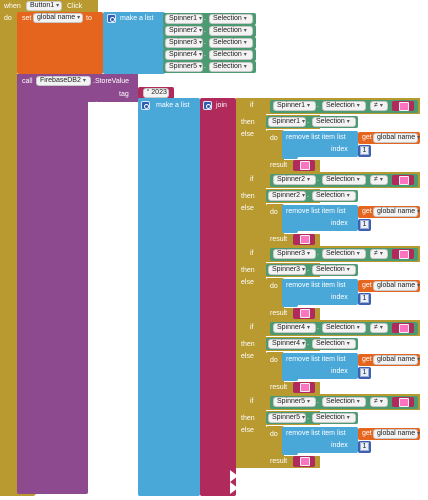 This screenshot has height=500, width=428. Describe the element at coordinates (52, 284) in the screenshot. I see `firebase-storevalue-block` at that location.